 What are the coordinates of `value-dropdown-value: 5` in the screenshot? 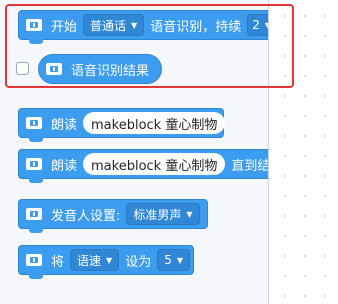 It's located at (168, 260).